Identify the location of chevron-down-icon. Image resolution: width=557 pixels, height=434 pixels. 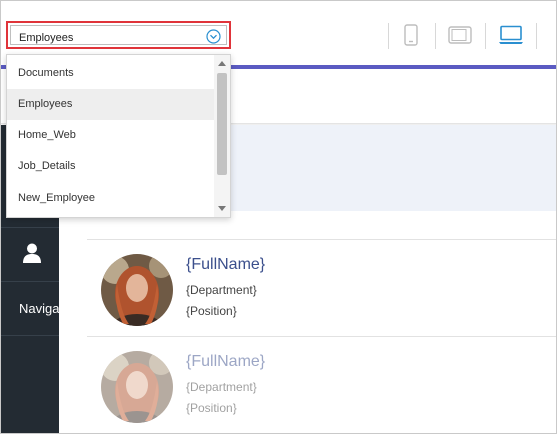
(213, 36).